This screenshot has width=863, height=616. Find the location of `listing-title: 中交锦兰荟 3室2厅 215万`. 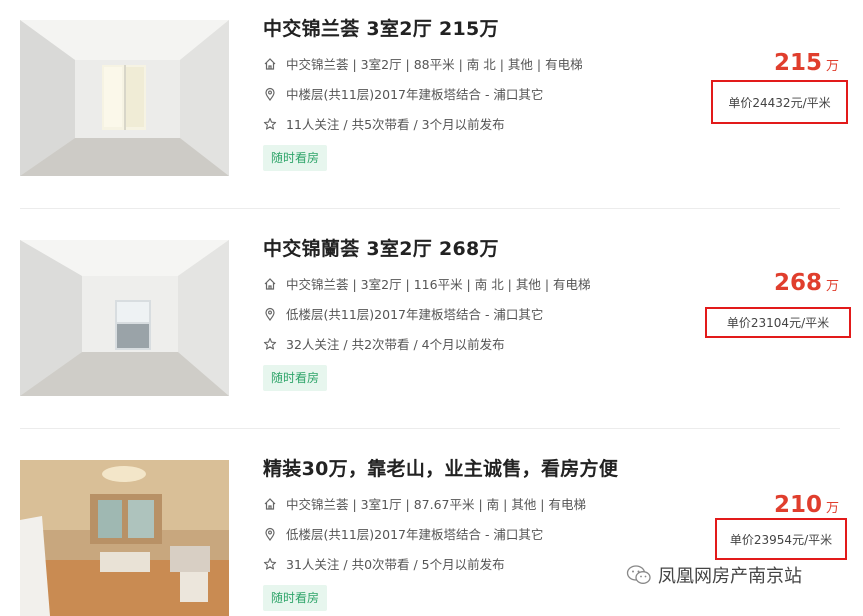

listing-title: 中交锦兰荟 3室2厅 215万 is located at coordinates (381, 27).